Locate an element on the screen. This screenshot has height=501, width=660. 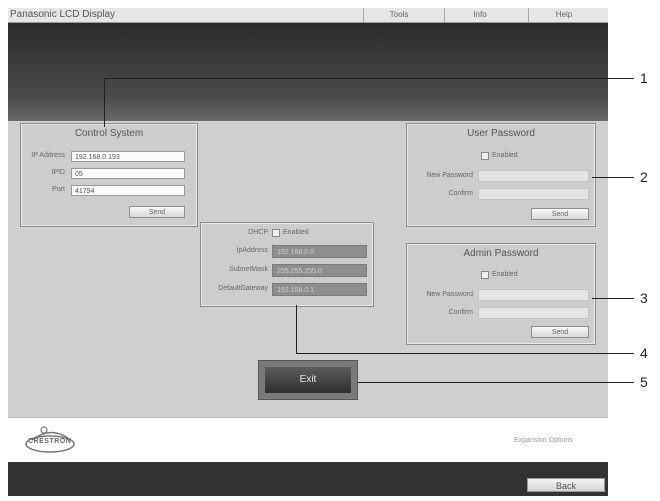
user-enabled-label: Enabled is located at coordinates (505, 155).